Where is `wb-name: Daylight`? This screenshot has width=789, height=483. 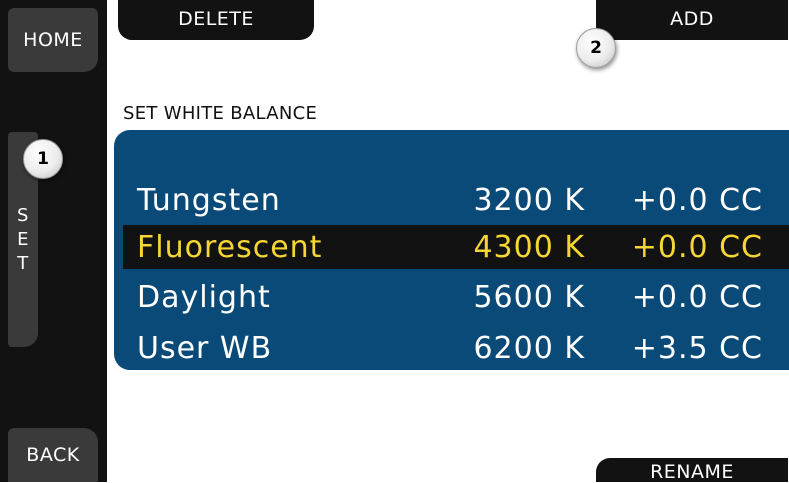
wb-name: Daylight is located at coordinates (204, 297).